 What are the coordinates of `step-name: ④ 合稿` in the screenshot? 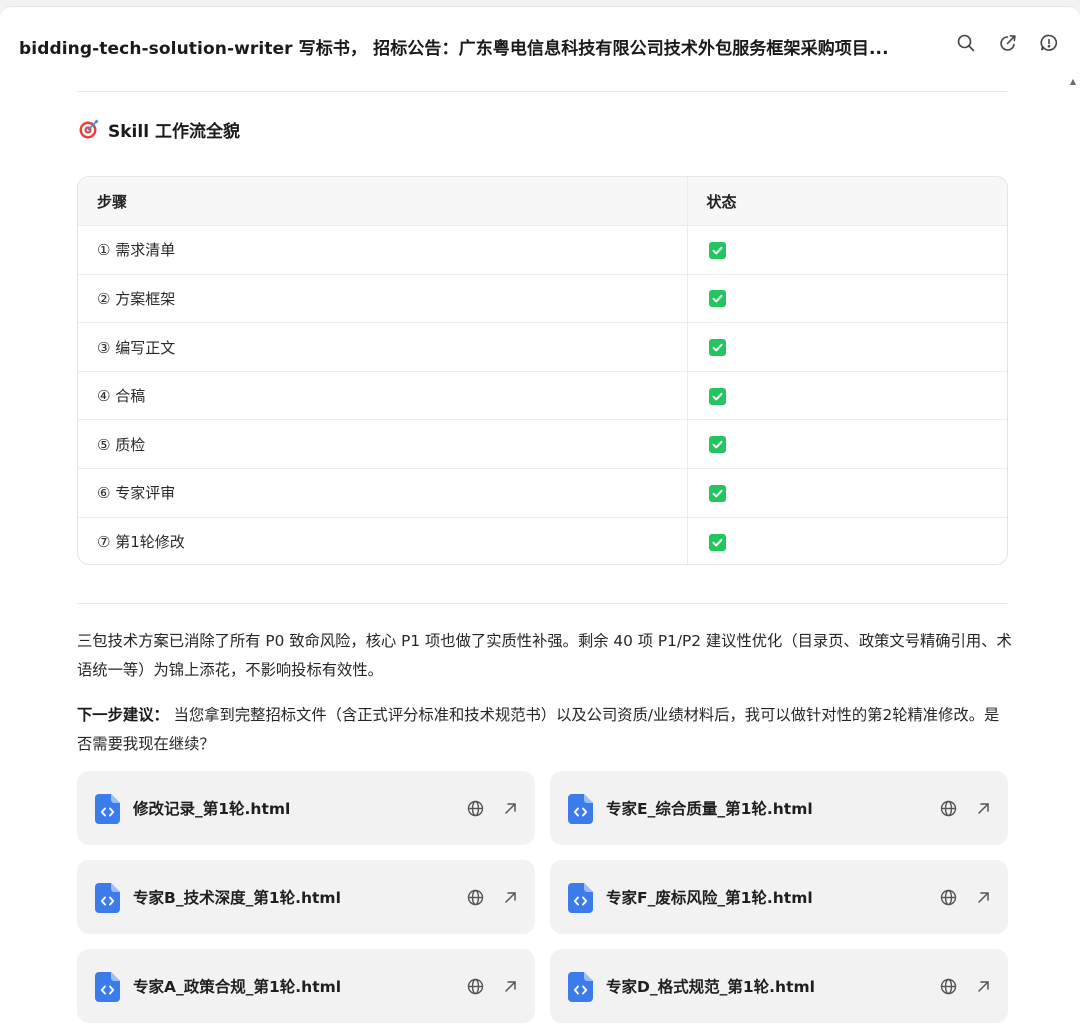 It's located at (383, 396).